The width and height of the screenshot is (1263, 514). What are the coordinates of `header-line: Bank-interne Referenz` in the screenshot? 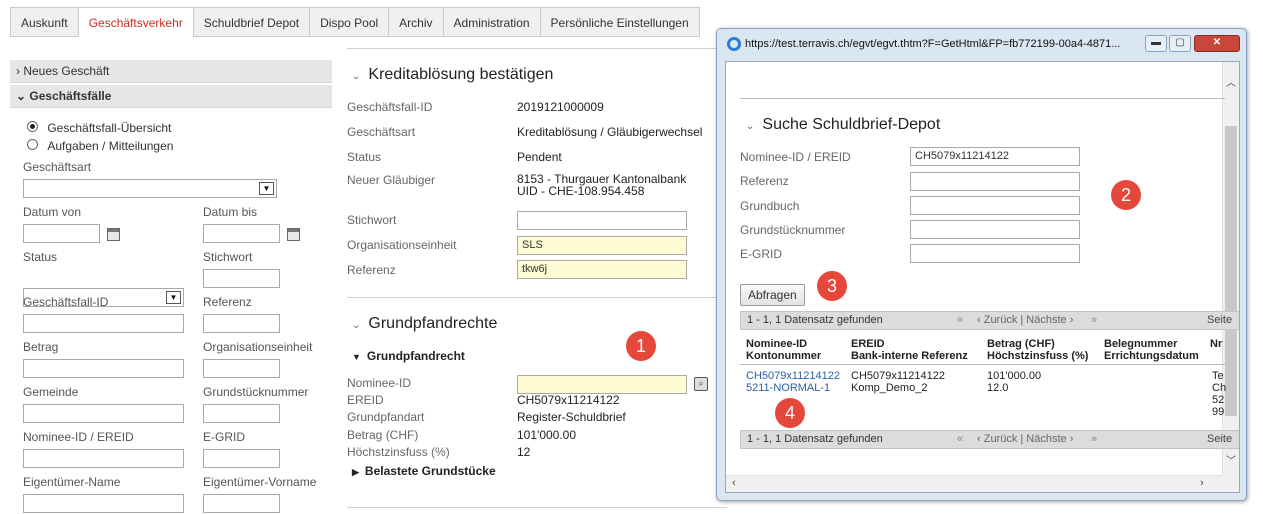 It's located at (909, 356).